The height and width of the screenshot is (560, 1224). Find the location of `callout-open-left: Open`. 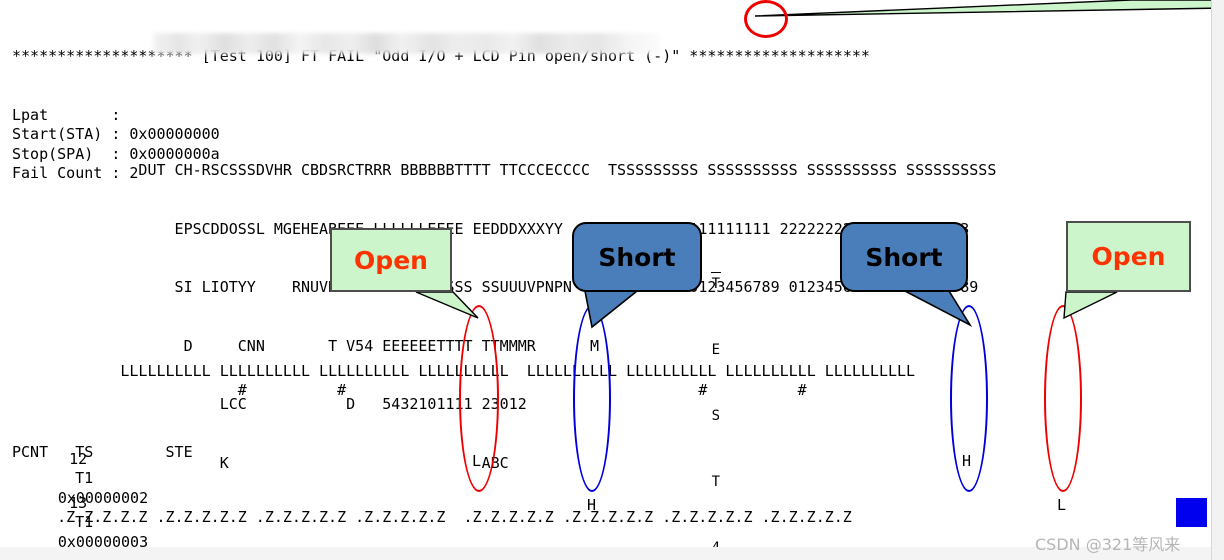

callout-open-left: Open is located at coordinates (391, 260).